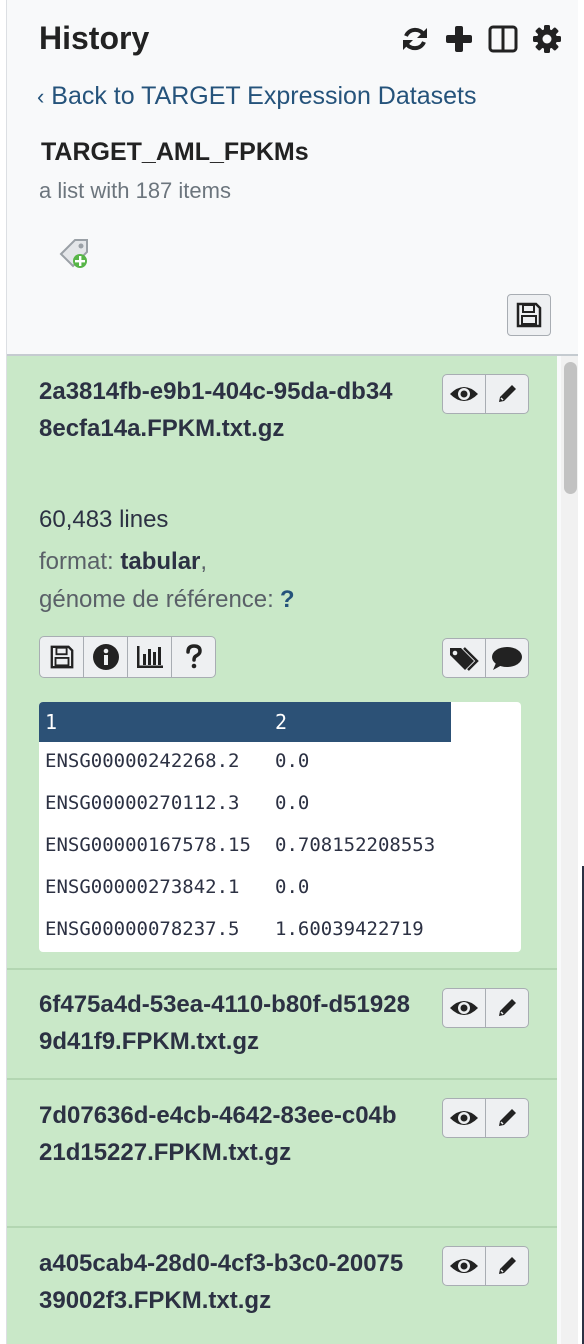  I want to click on scrollbar-track, so click(570, 850).